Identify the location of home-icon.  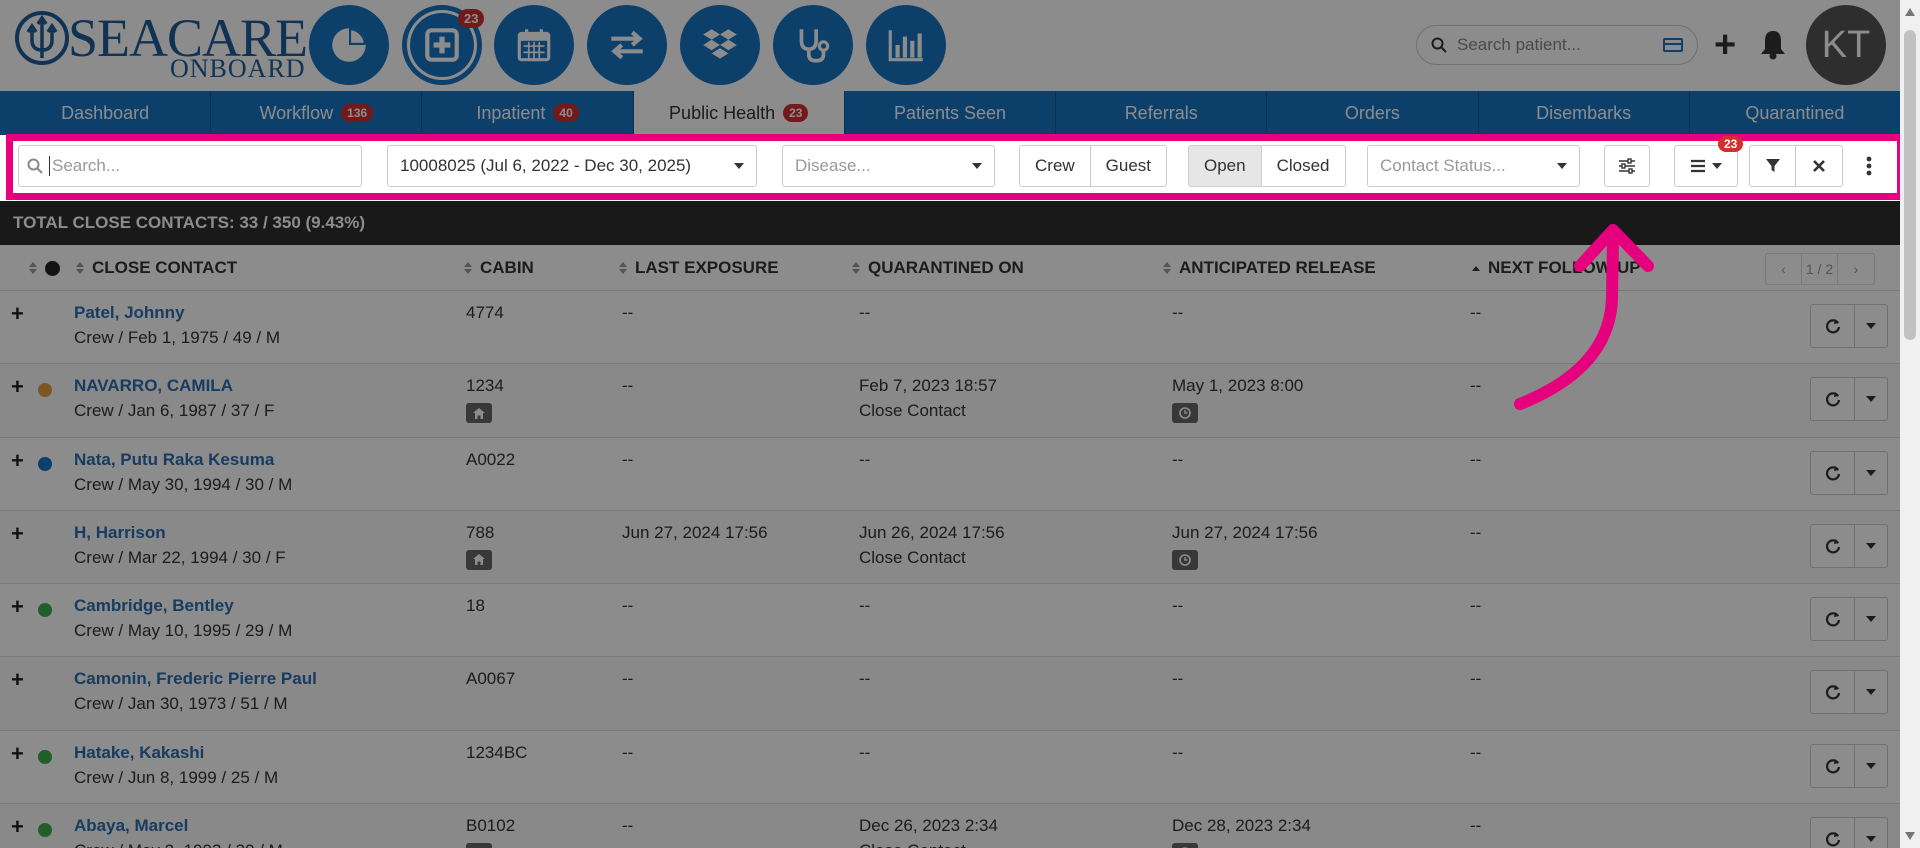
(479, 845).